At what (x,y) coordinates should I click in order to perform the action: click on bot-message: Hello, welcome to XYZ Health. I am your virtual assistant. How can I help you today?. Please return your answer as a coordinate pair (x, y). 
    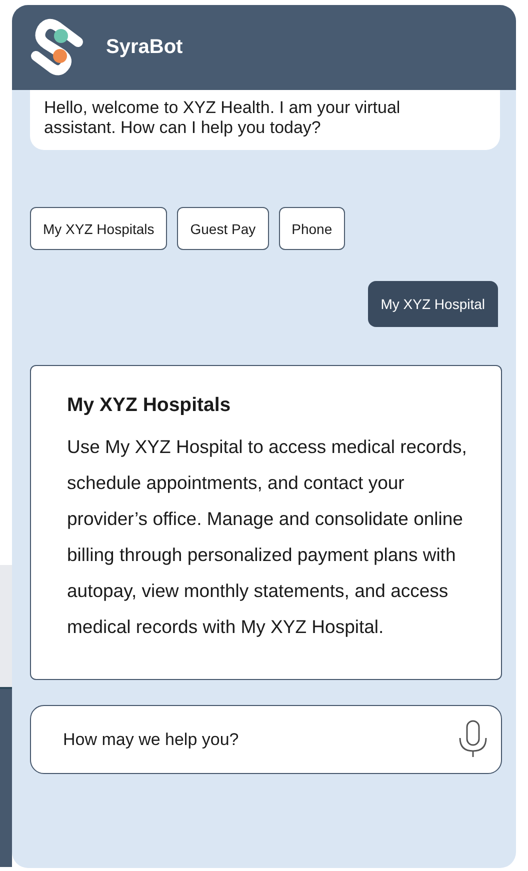
    Looking at the image, I should click on (265, 120).